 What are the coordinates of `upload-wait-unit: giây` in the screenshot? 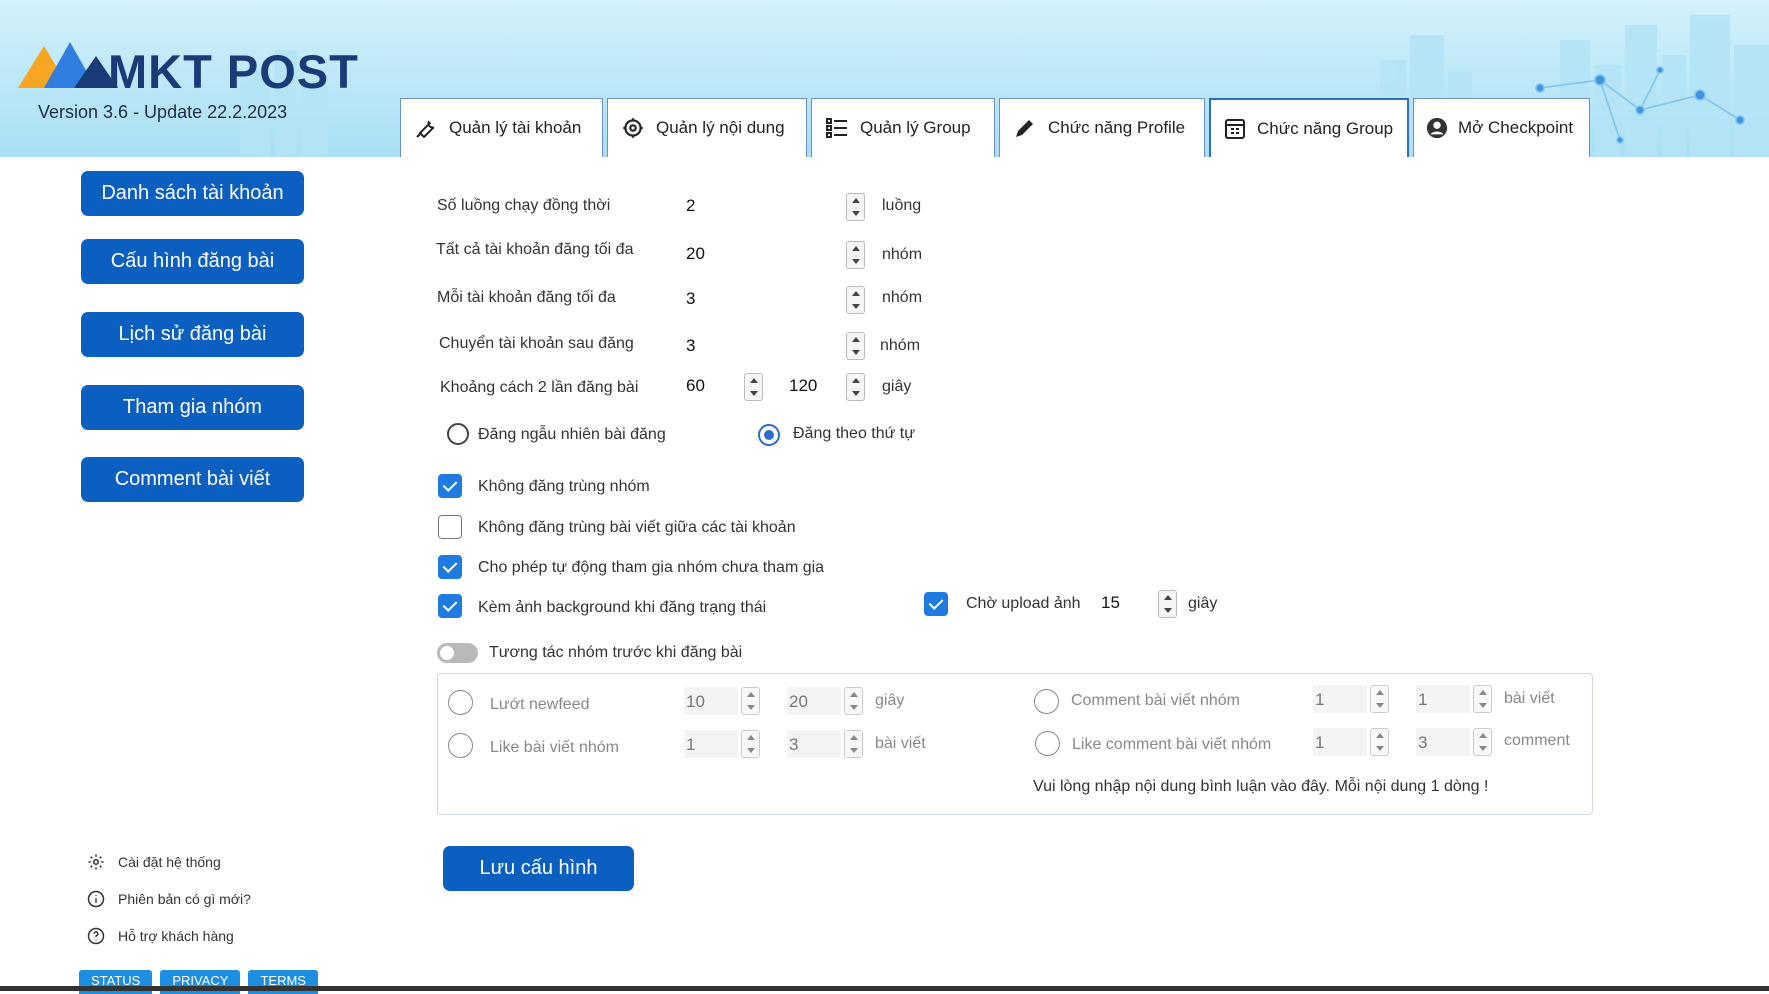 It's located at (1203, 603).